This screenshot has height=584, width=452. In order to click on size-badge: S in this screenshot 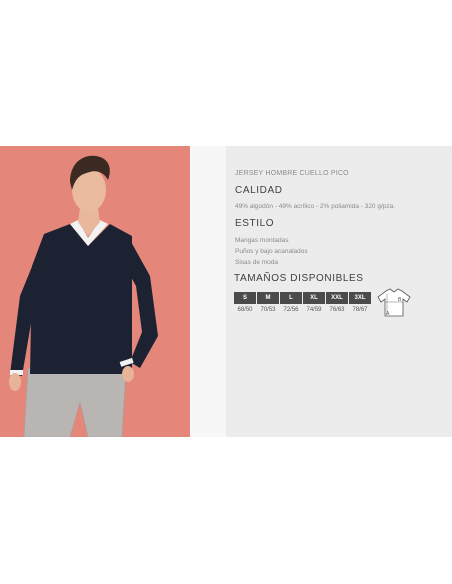, I will do `click(245, 298)`.